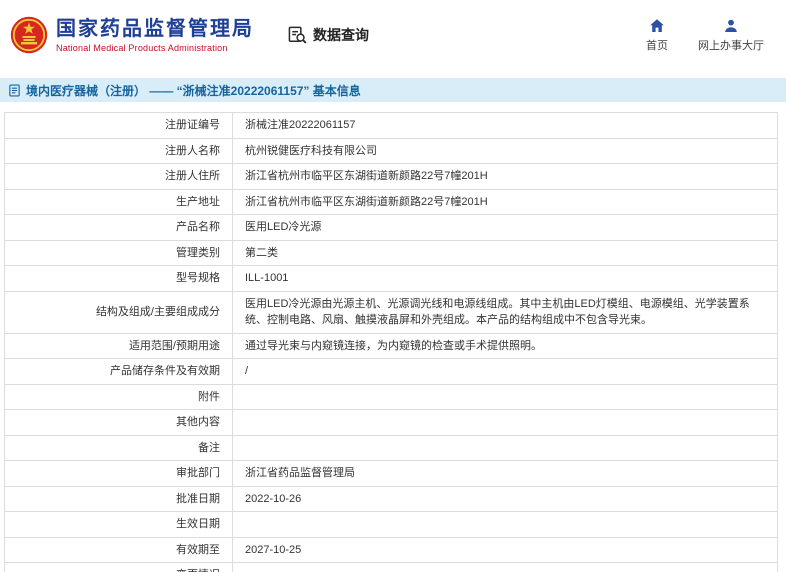 This screenshot has width=786, height=572. I want to click on table-row: 备注, so click(391, 447).